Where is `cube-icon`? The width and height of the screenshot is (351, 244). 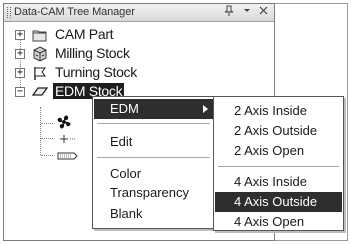 cube-icon is located at coordinates (40, 54).